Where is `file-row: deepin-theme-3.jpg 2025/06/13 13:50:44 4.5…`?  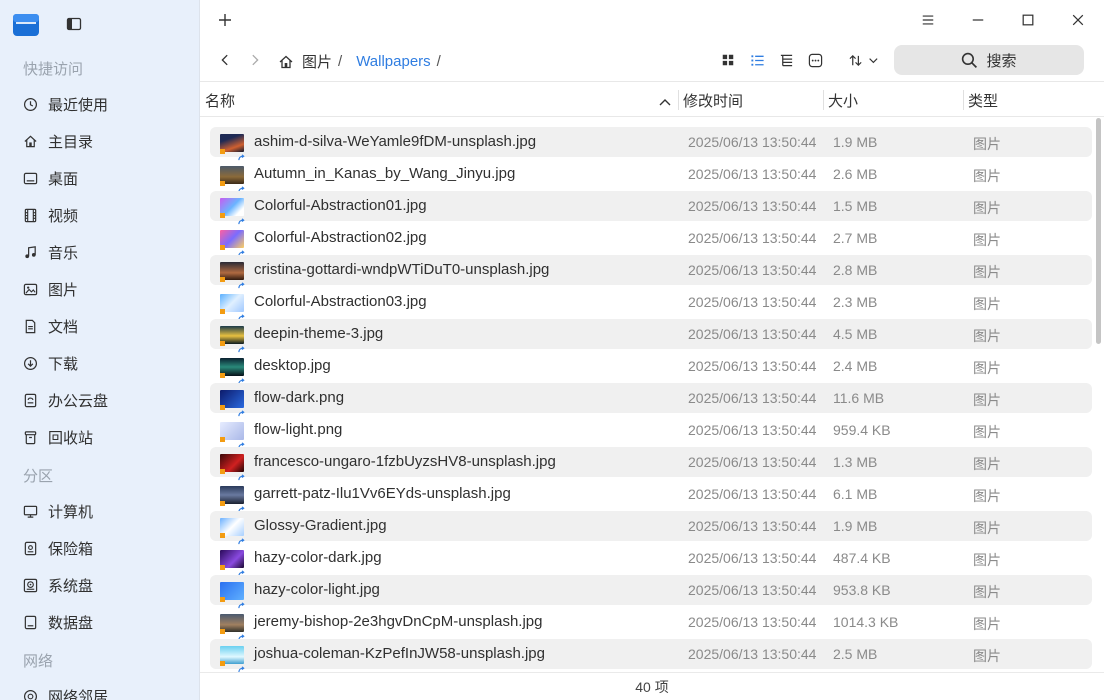
file-row: deepin-theme-3.jpg 2025/06/13 13:50:44 4.5… is located at coordinates (651, 336).